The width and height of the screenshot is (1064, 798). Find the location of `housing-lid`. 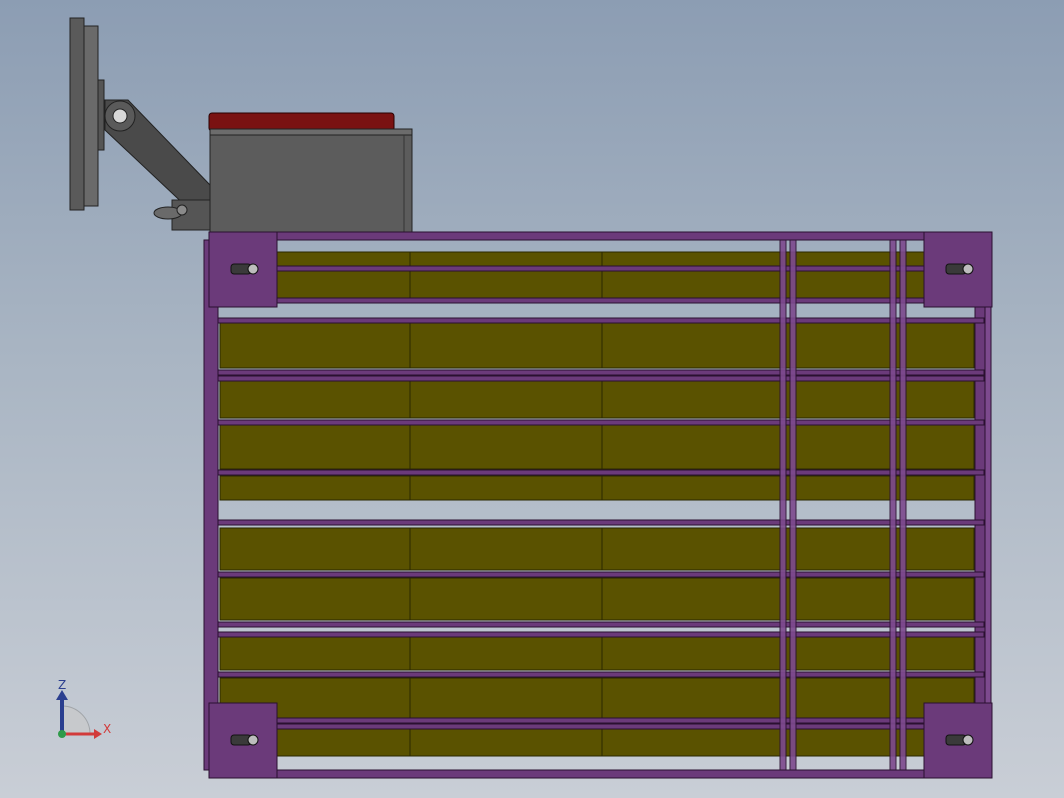

housing-lid is located at coordinates (301, 122).